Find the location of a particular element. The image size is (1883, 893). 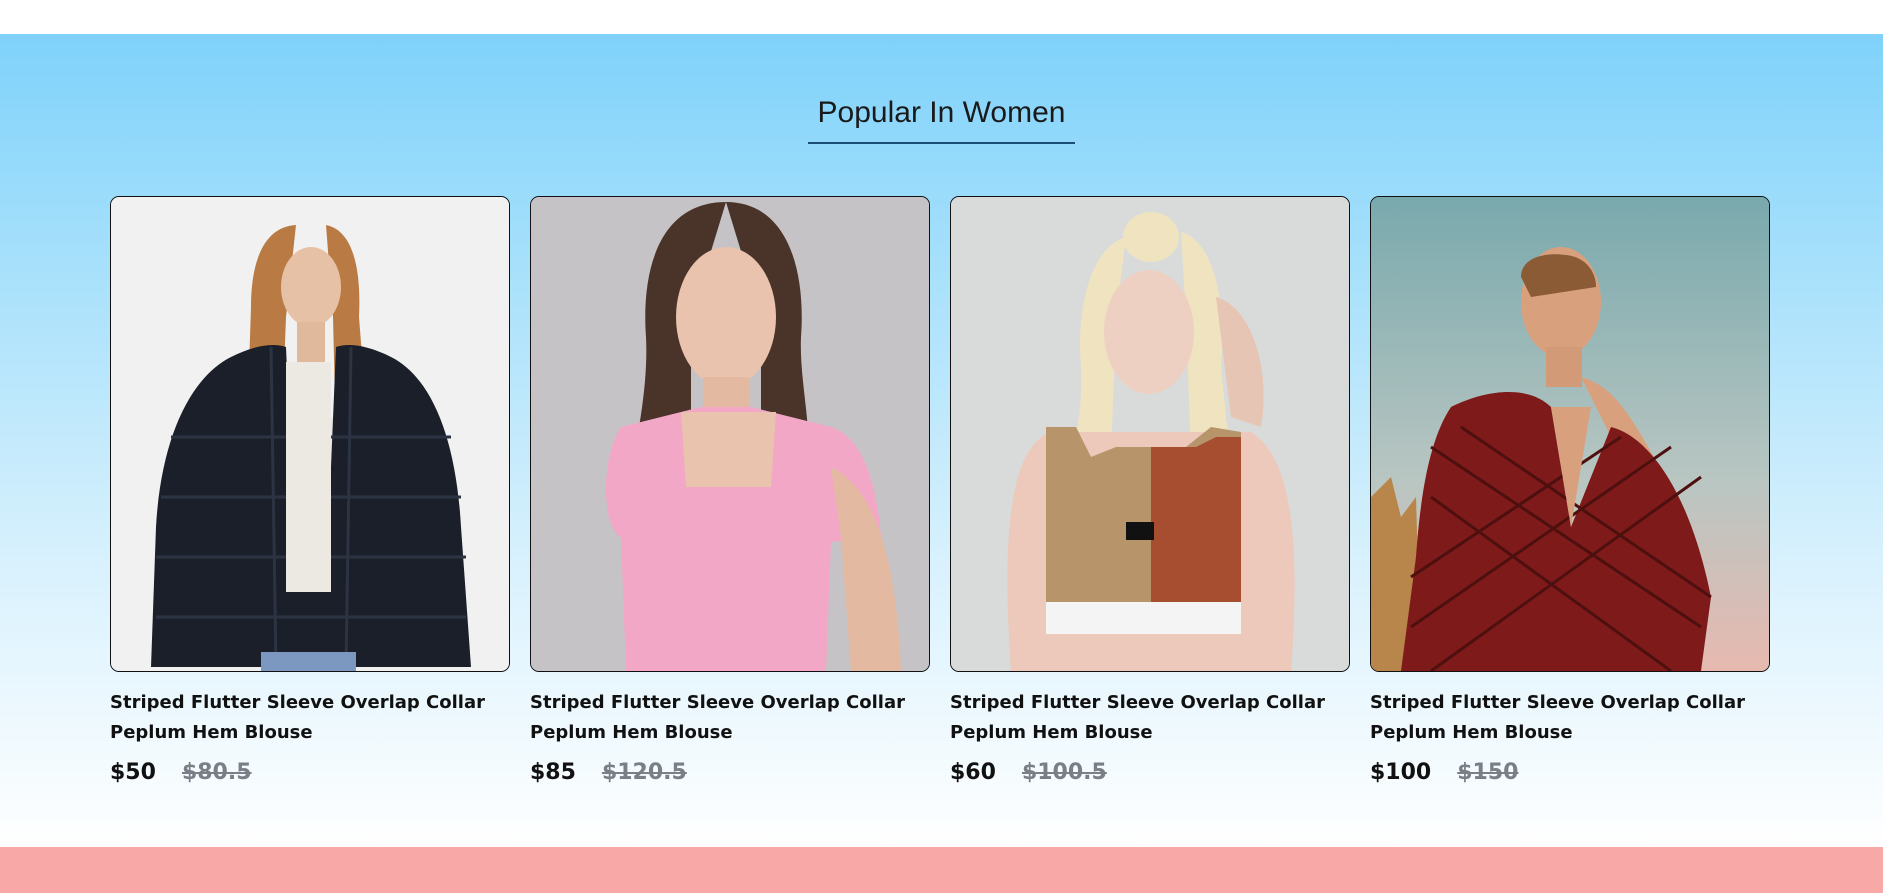

product-old-price: $80.5 is located at coordinates (216, 772).